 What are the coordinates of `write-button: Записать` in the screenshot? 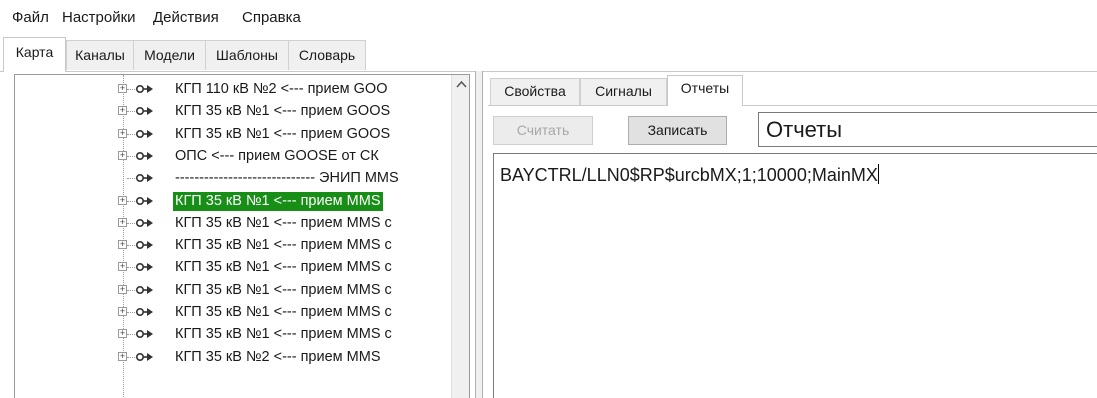 It's located at (677, 130).